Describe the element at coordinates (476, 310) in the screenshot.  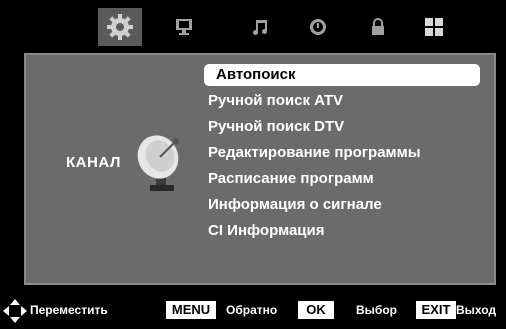
I see `hint-exit-label: Выход` at that location.